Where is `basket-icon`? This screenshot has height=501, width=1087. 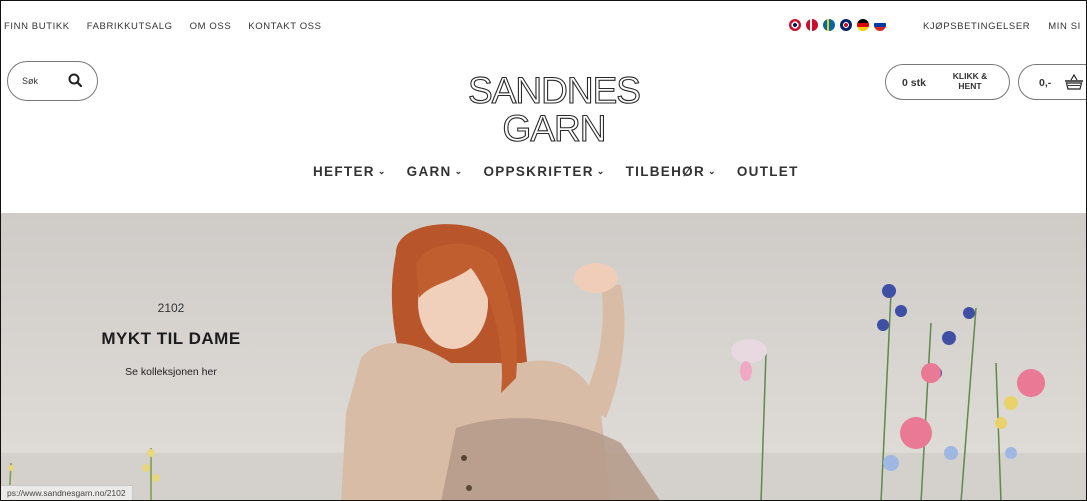 basket-icon is located at coordinates (1074, 85).